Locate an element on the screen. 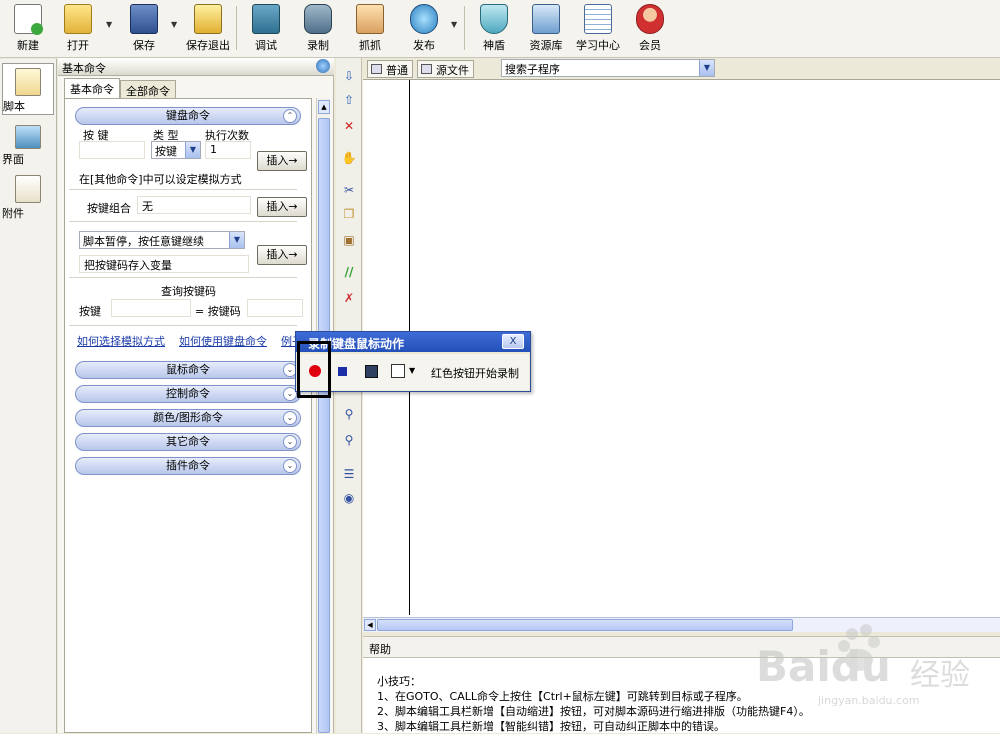  pin-icon is located at coordinates (323, 66).